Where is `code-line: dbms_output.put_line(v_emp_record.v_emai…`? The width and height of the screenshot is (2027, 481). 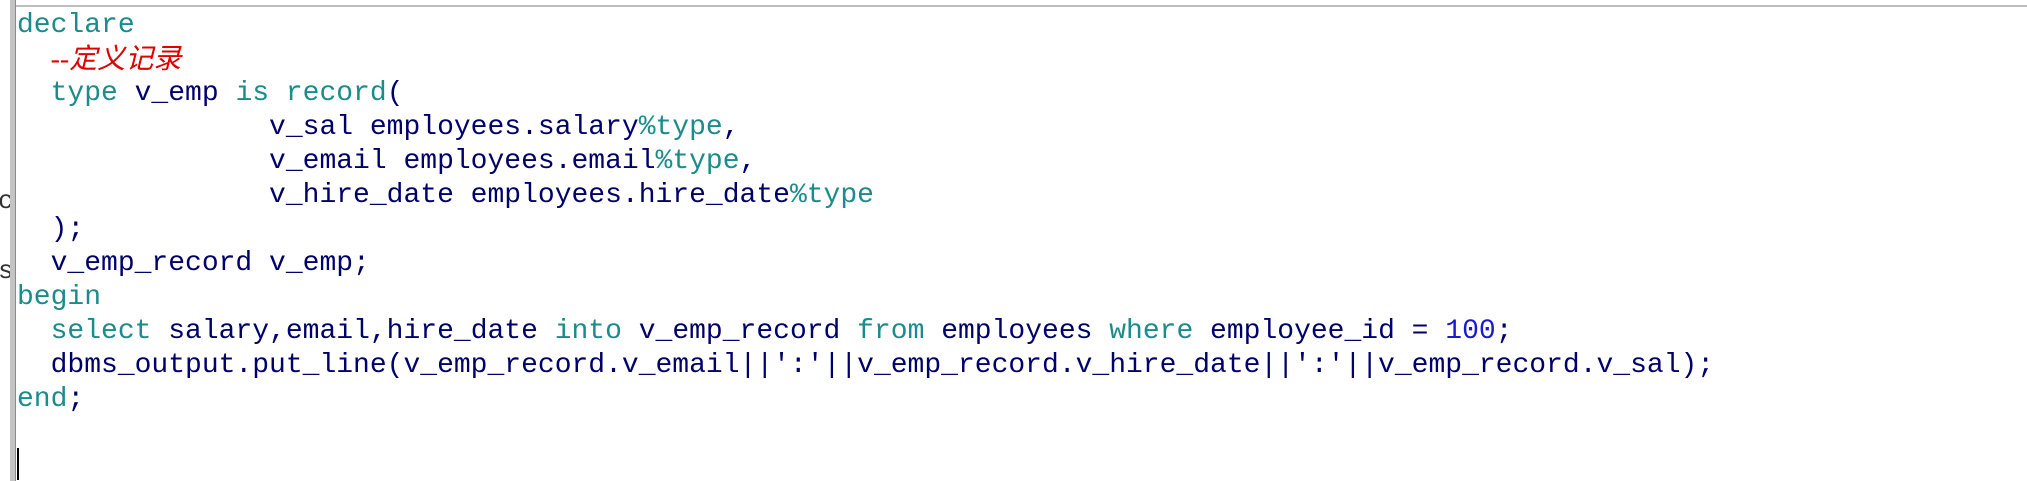 code-line: dbms_output.put_line(v_emp_record.v_emai… is located at coordinates (1022, 366).